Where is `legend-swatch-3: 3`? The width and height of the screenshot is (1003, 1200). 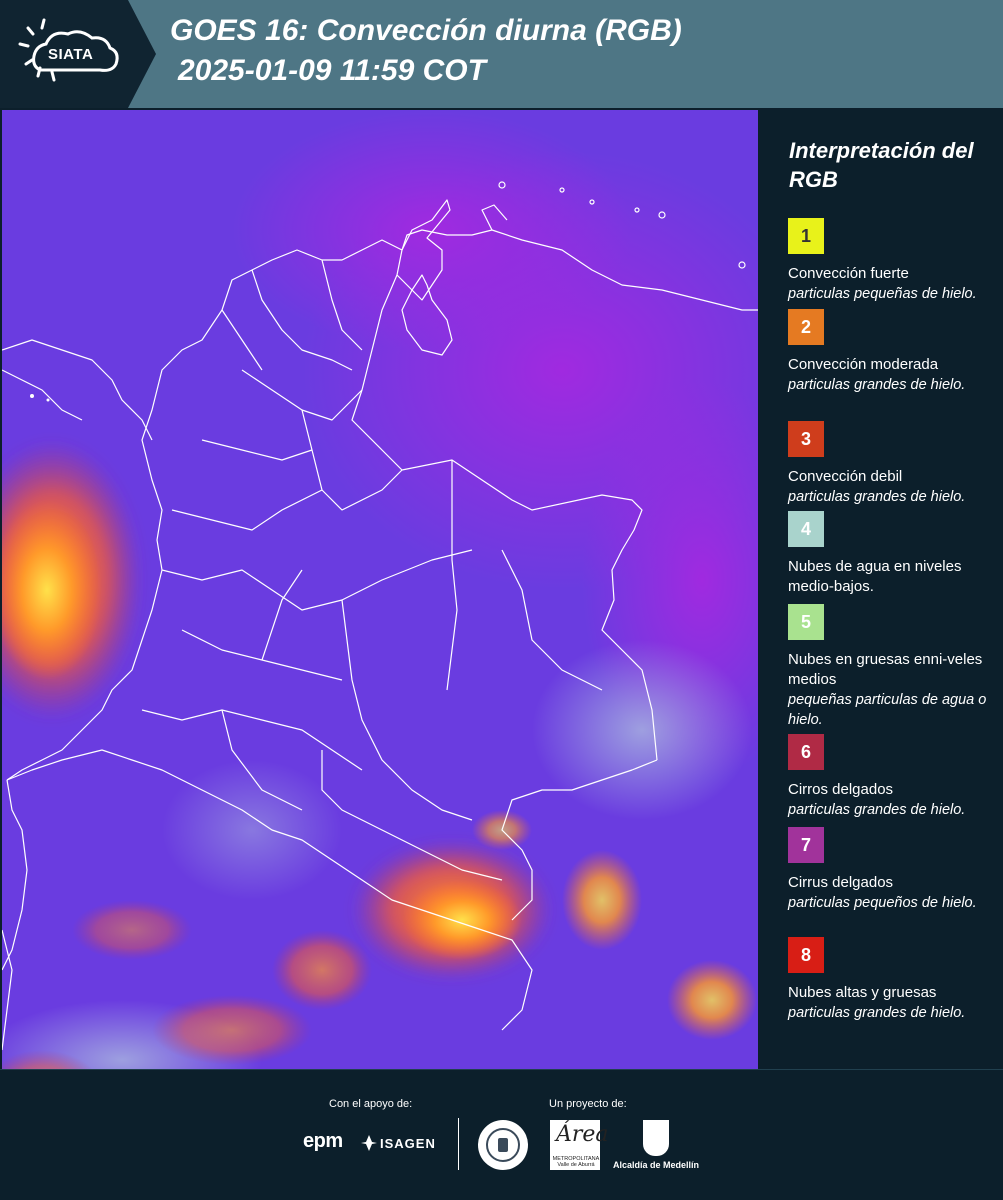 legend-swatch-3: 3 is located at coordinates (806, 439).